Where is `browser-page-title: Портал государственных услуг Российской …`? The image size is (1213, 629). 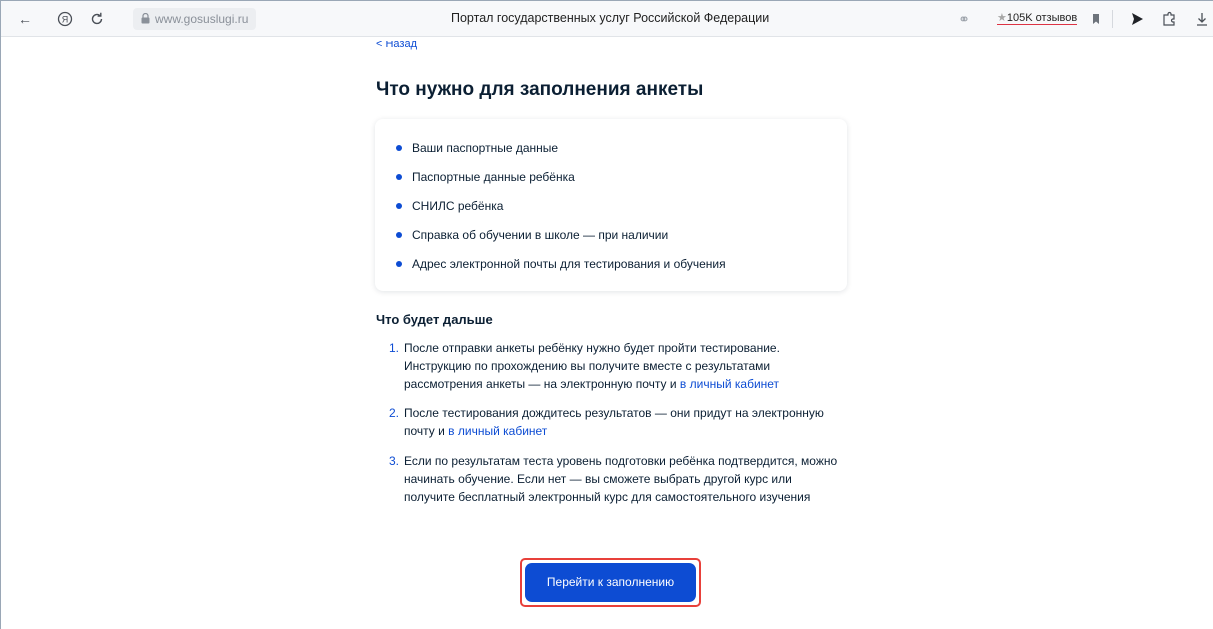 browser-page-title: Портал государственных услуг Российской … is located at coordinates (610, 18).